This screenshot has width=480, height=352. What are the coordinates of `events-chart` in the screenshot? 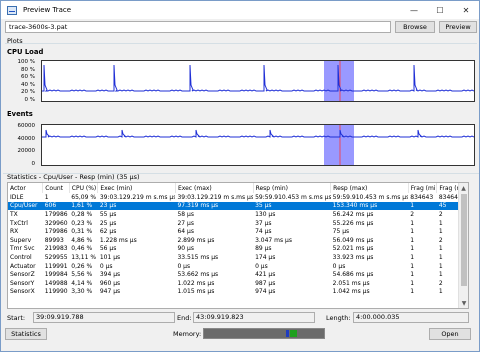 It's located at (258, 145).